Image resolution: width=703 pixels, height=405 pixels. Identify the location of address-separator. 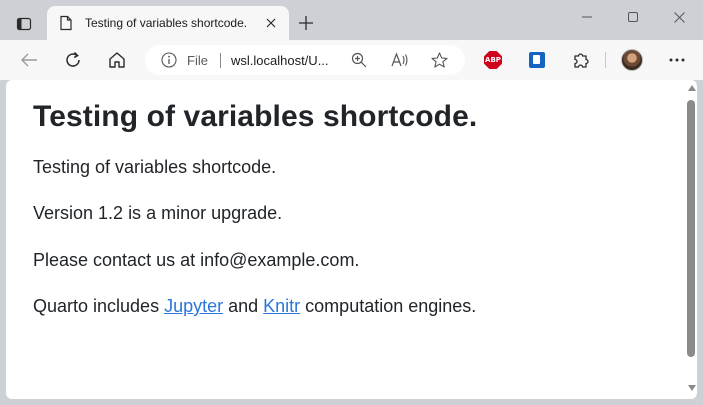
(220, 60).